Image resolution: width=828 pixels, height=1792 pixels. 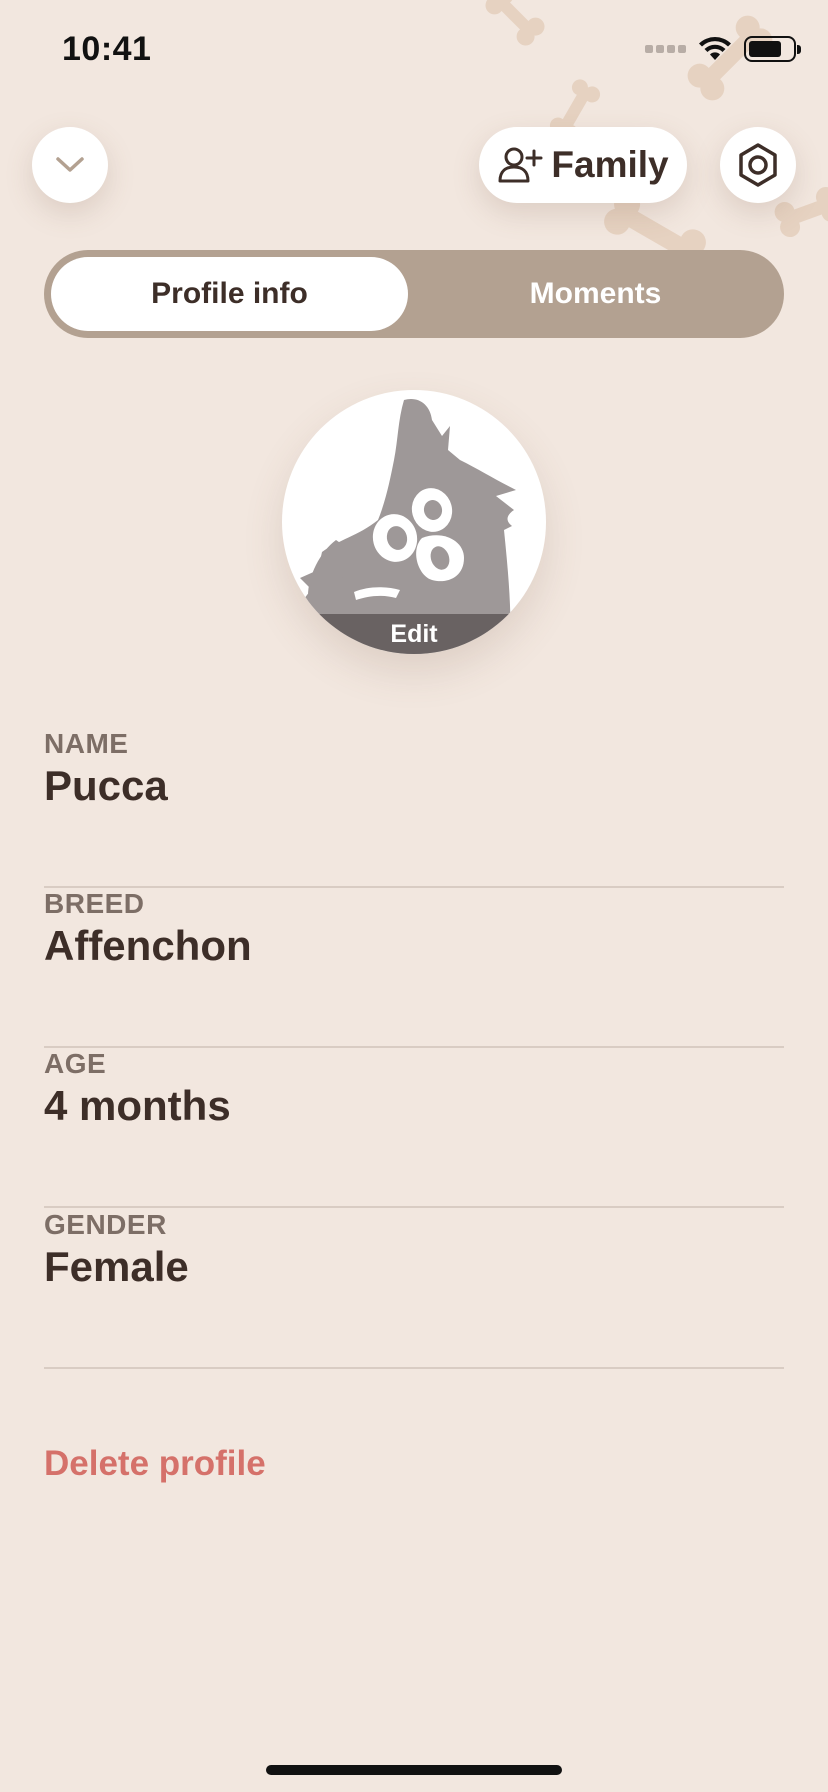 What do you see at coordinates (665, 49) in the screenshot?
I see `cellular-icon` at bounding box center [665, 49].